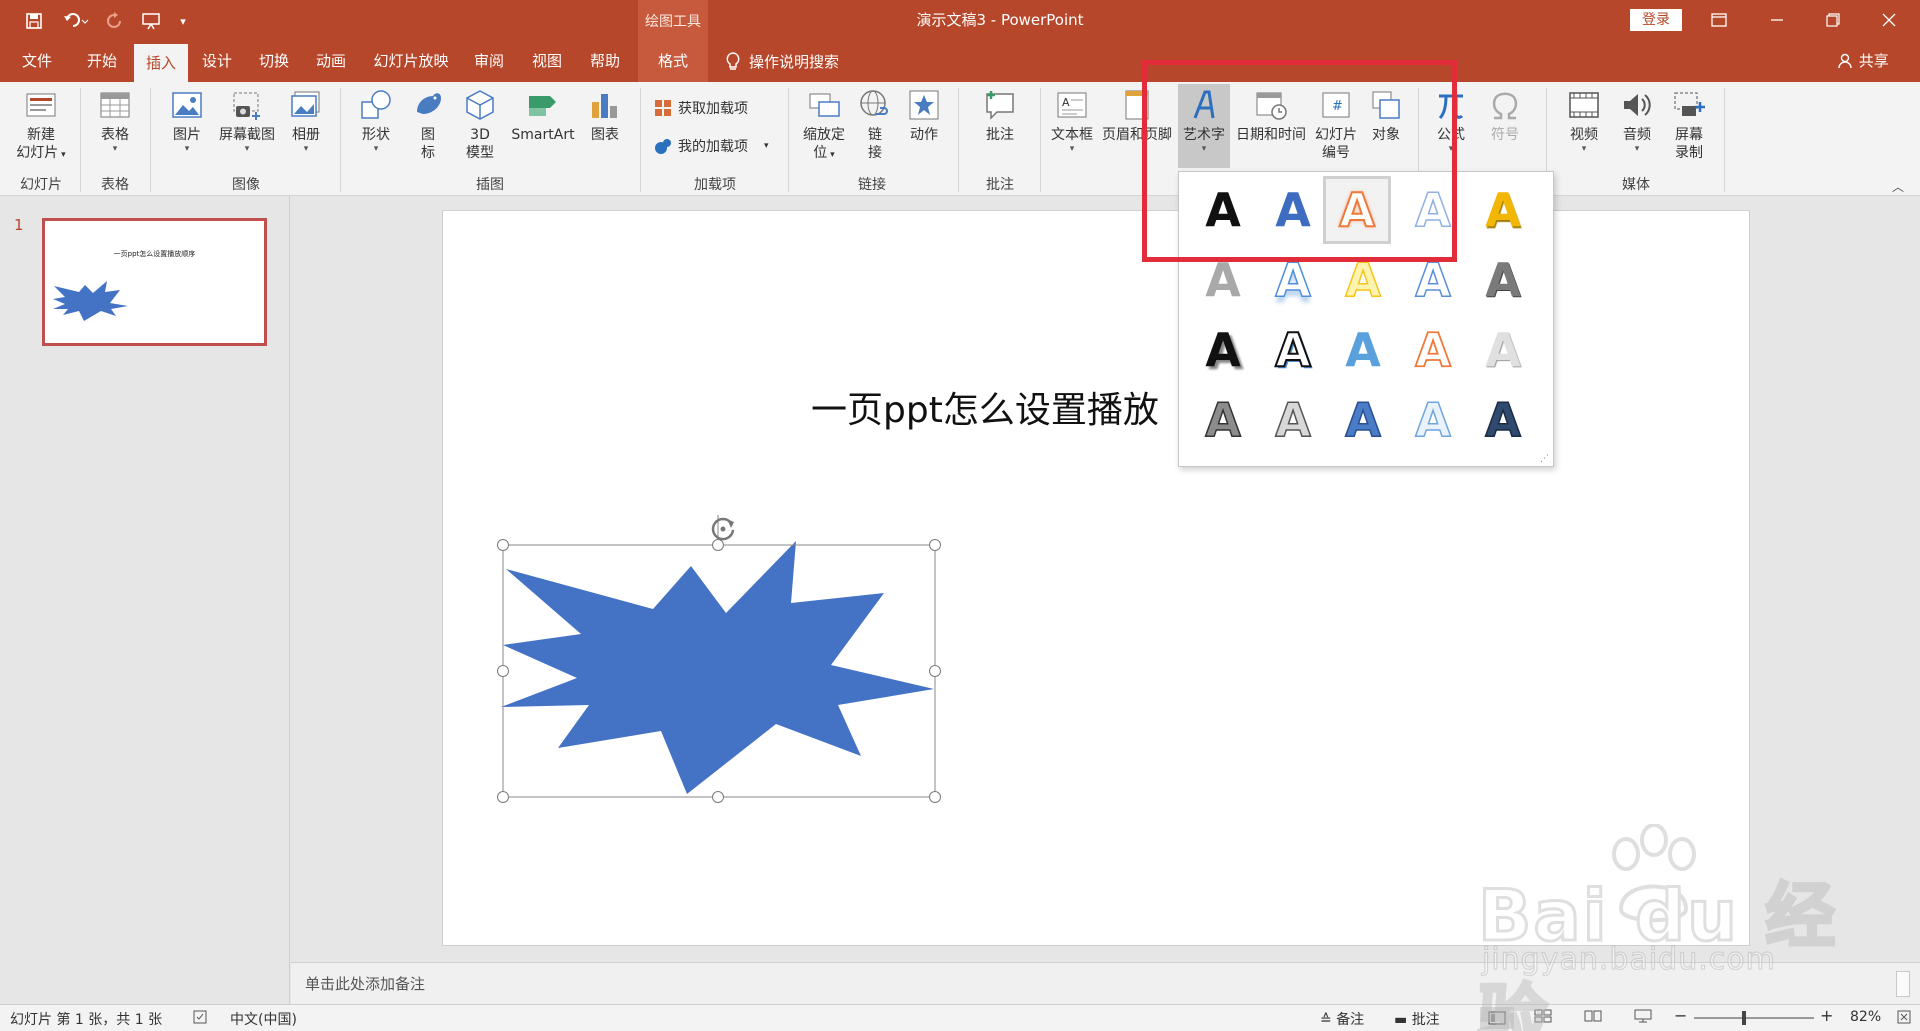 The width and height of the screenshot is (1920, 1031). What do you see at coordinates (1833, 20) in the screenshot?
I see `restore-icon` at bounding box center [1833, 20].